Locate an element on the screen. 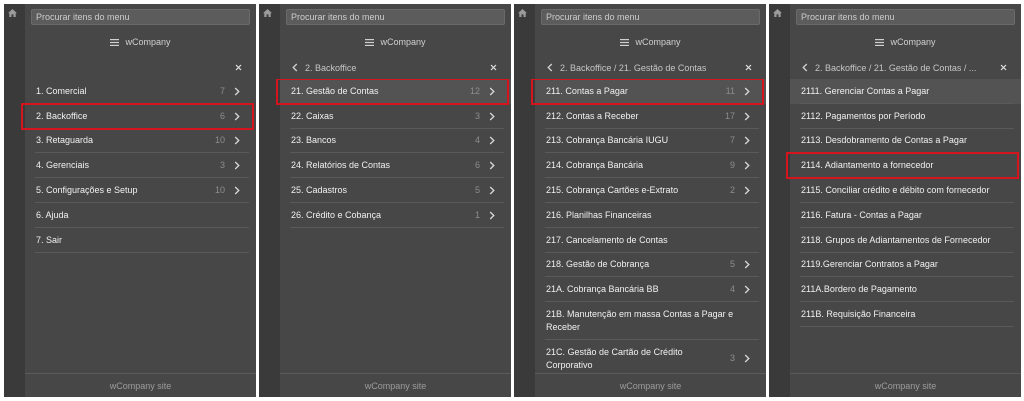 Image resolution: width=1024 pixels, height=401 pixels. menu-item: 4. Gerenciais 3 is located at coordinates (140, 165).